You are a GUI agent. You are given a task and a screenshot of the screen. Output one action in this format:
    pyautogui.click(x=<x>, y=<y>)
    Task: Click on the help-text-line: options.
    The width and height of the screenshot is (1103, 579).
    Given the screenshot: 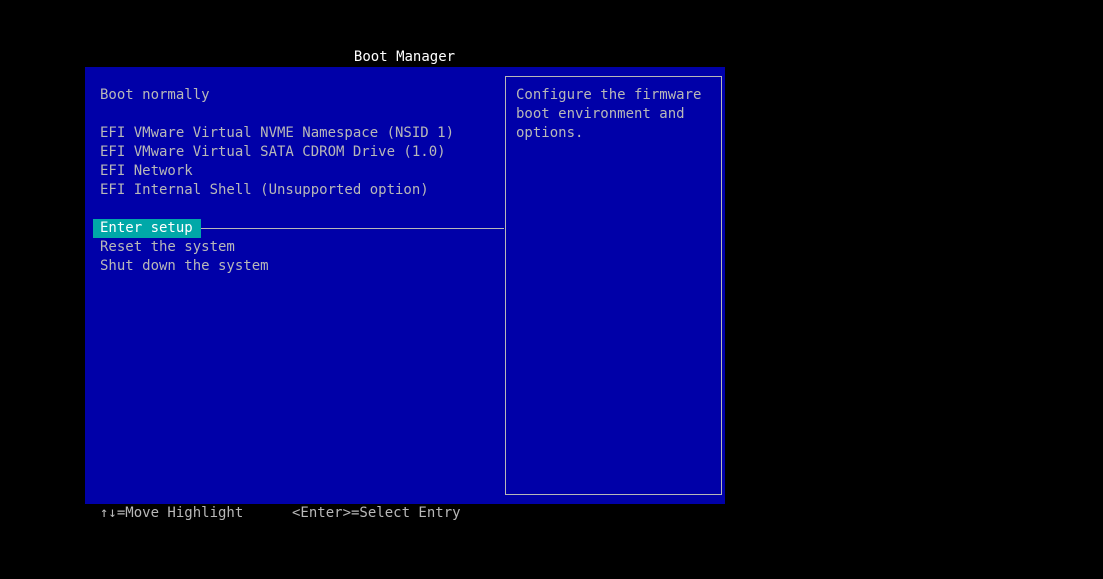 What is the action you would take?
    pyautogui.click(x=550, y=133)
    